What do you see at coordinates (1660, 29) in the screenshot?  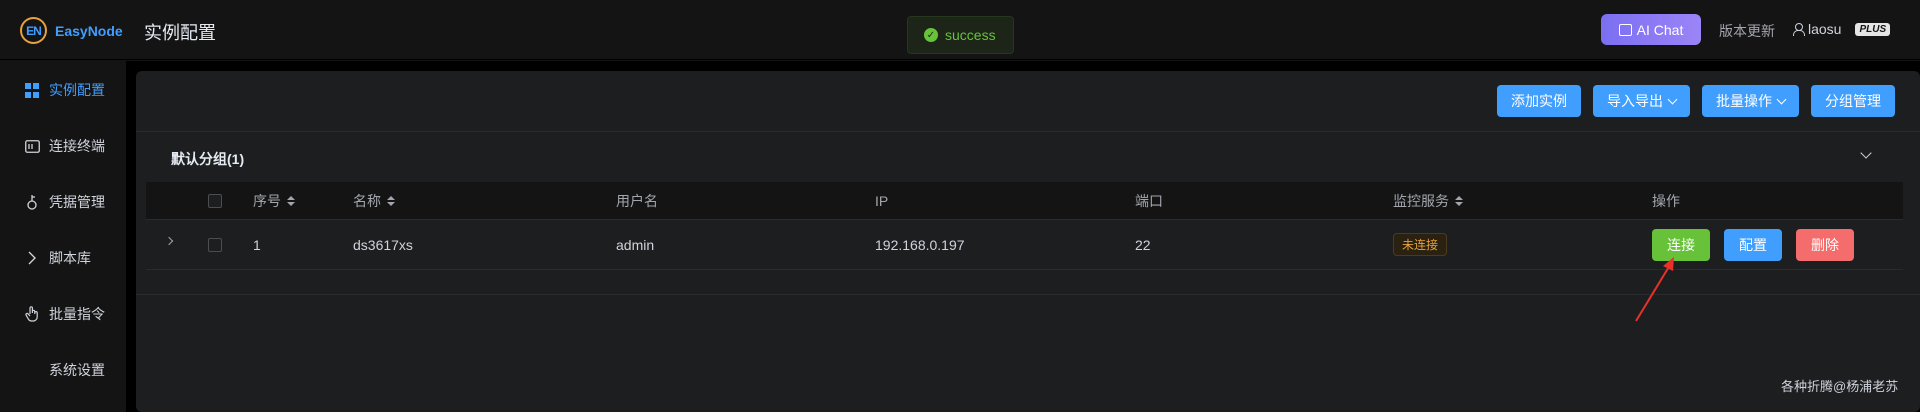 I see `ai-chat-label: AI Chat` at bounding box center [1660, 29].